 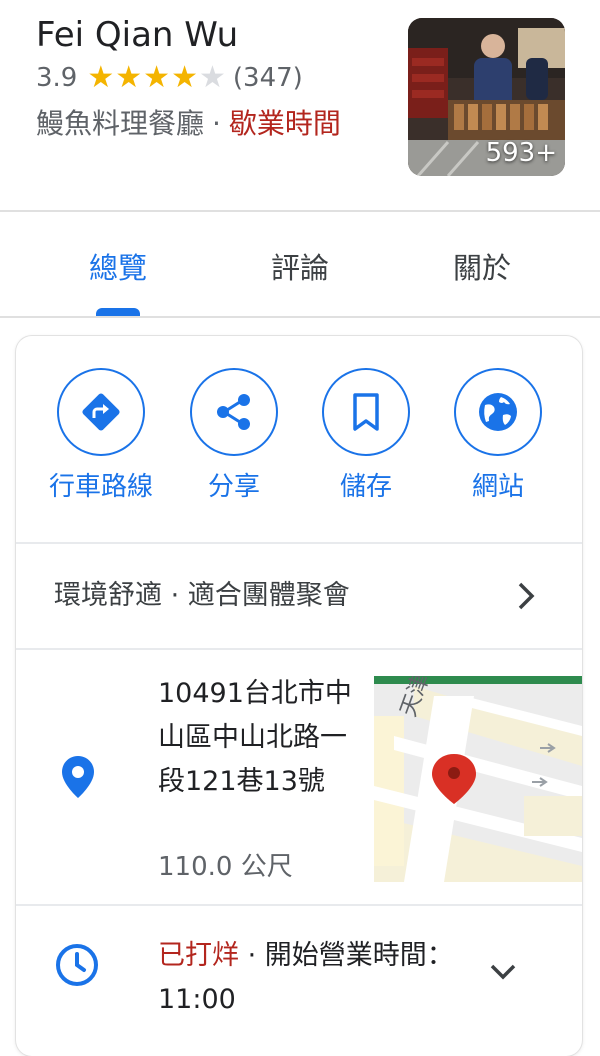 What do you see at coordinates (77, 967) in the screenshot?
I see `clock-icon` at bounding box center [77, 967].